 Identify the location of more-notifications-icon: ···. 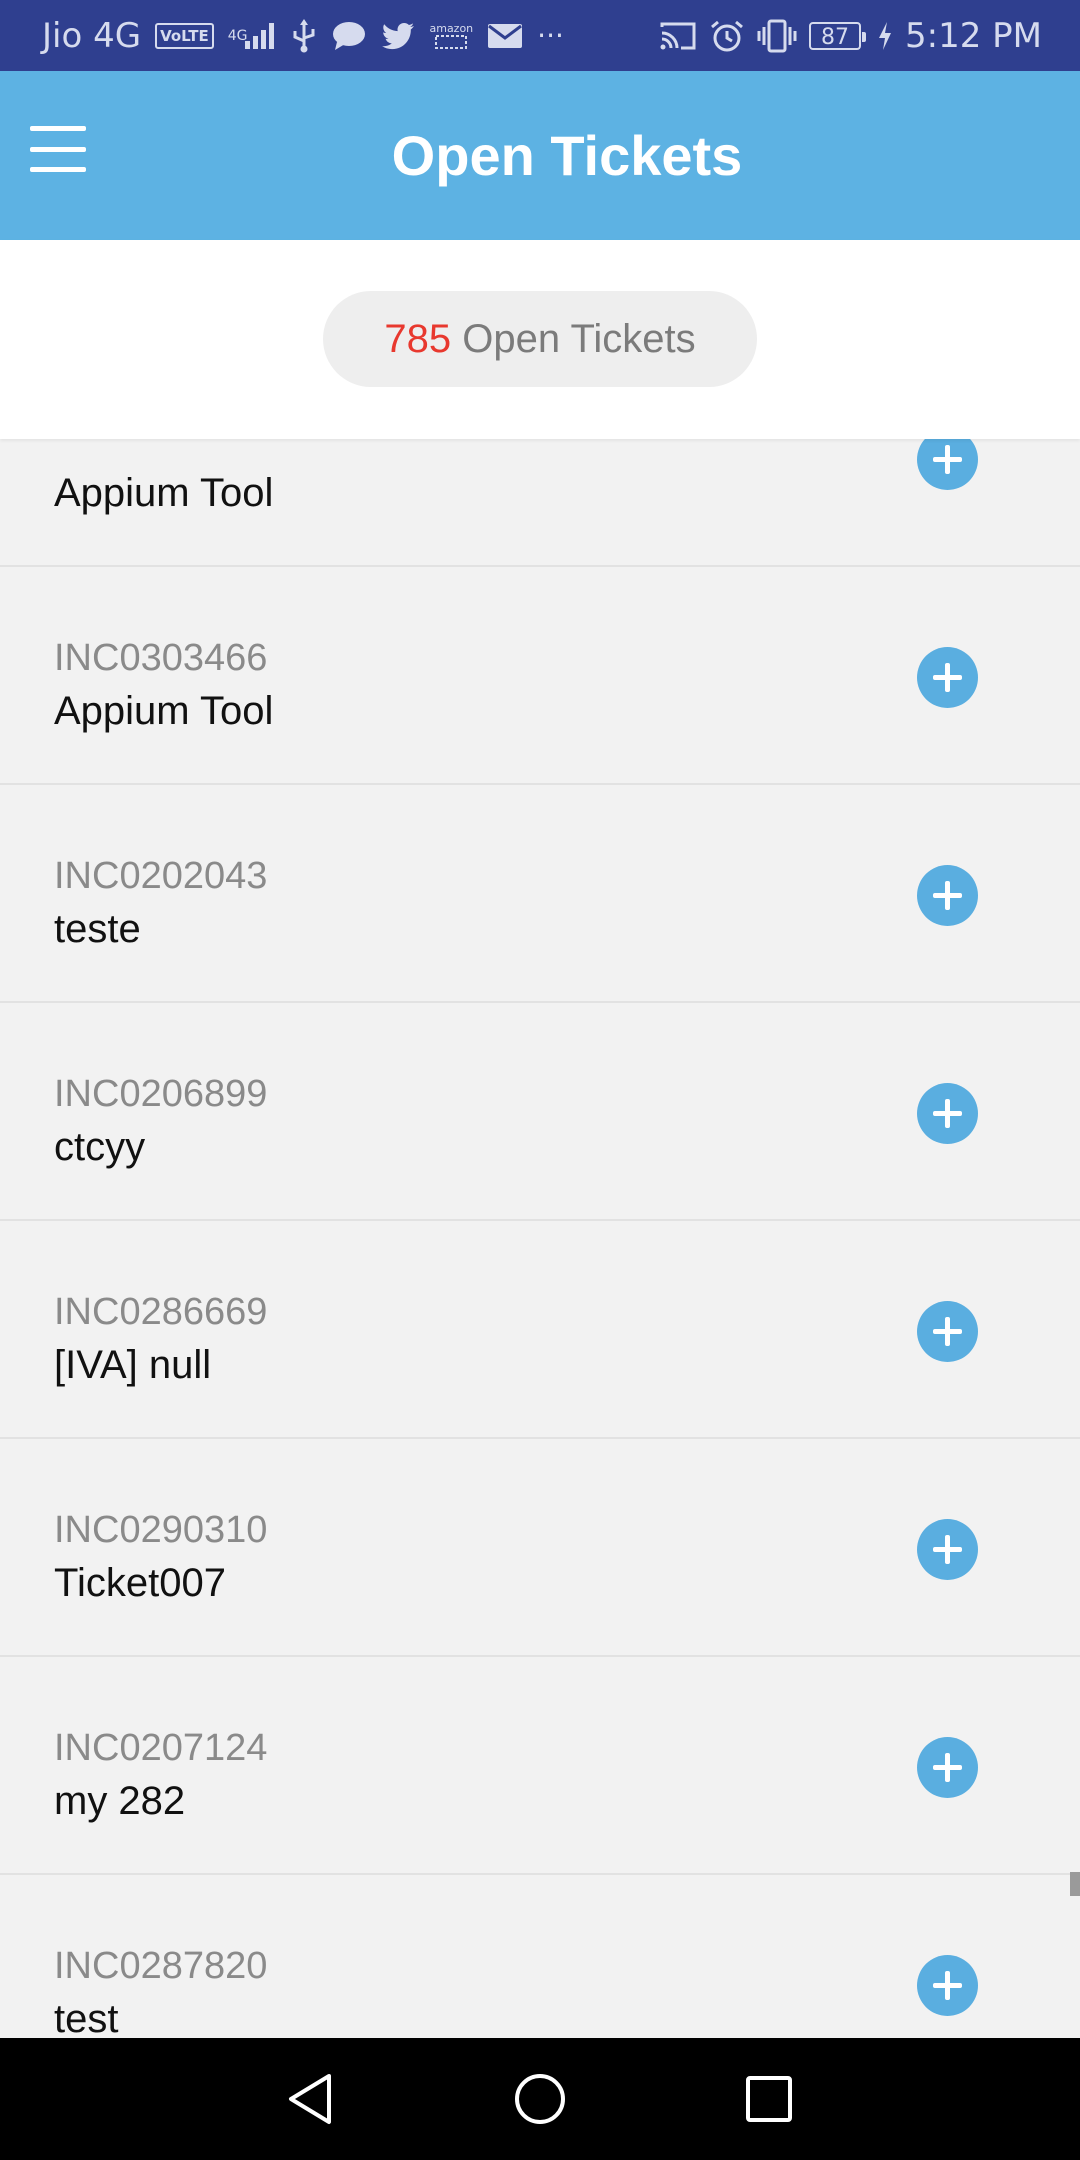
(550, 35).